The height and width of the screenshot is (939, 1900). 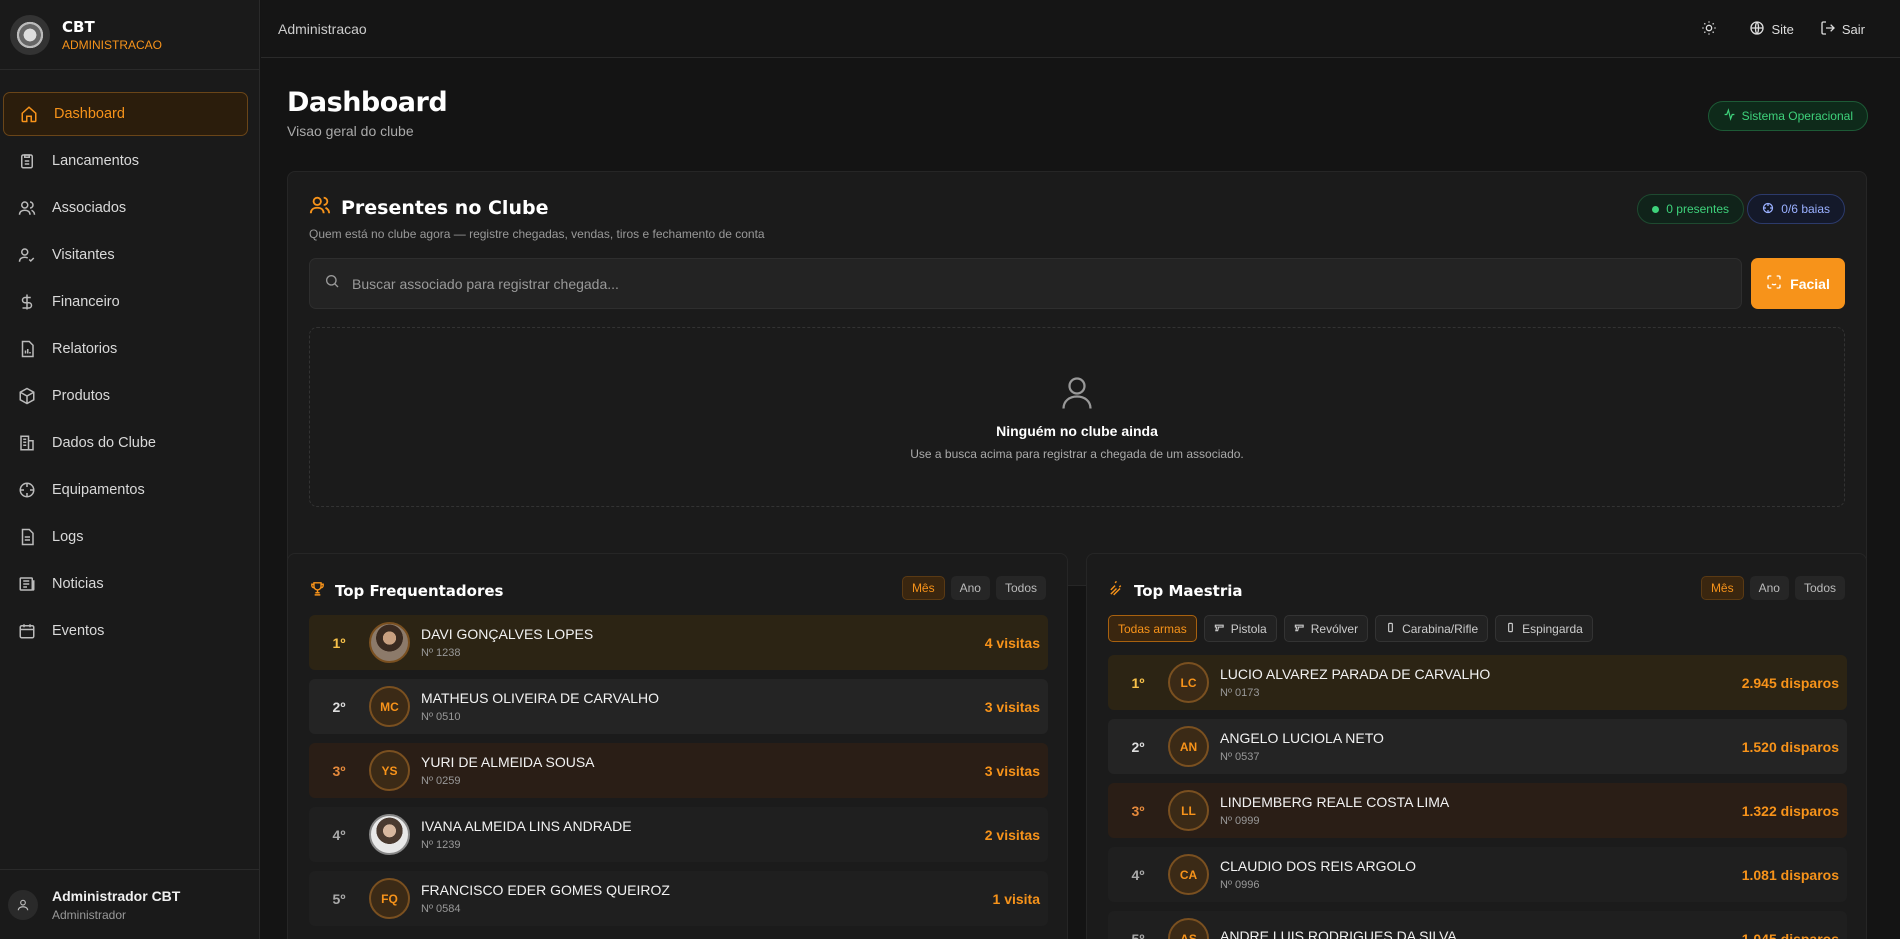 What do you see at coordinates (1012, 642) in the screenshot?
I see `visit-count: 4 visitas` at bounding box center [1012, 642].